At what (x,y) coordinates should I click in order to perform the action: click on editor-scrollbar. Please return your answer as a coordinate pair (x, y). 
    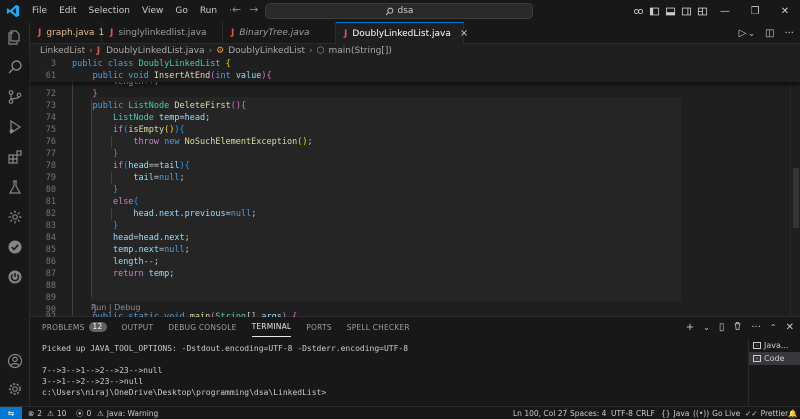
    Looking at the image, I should click on (795, 187).